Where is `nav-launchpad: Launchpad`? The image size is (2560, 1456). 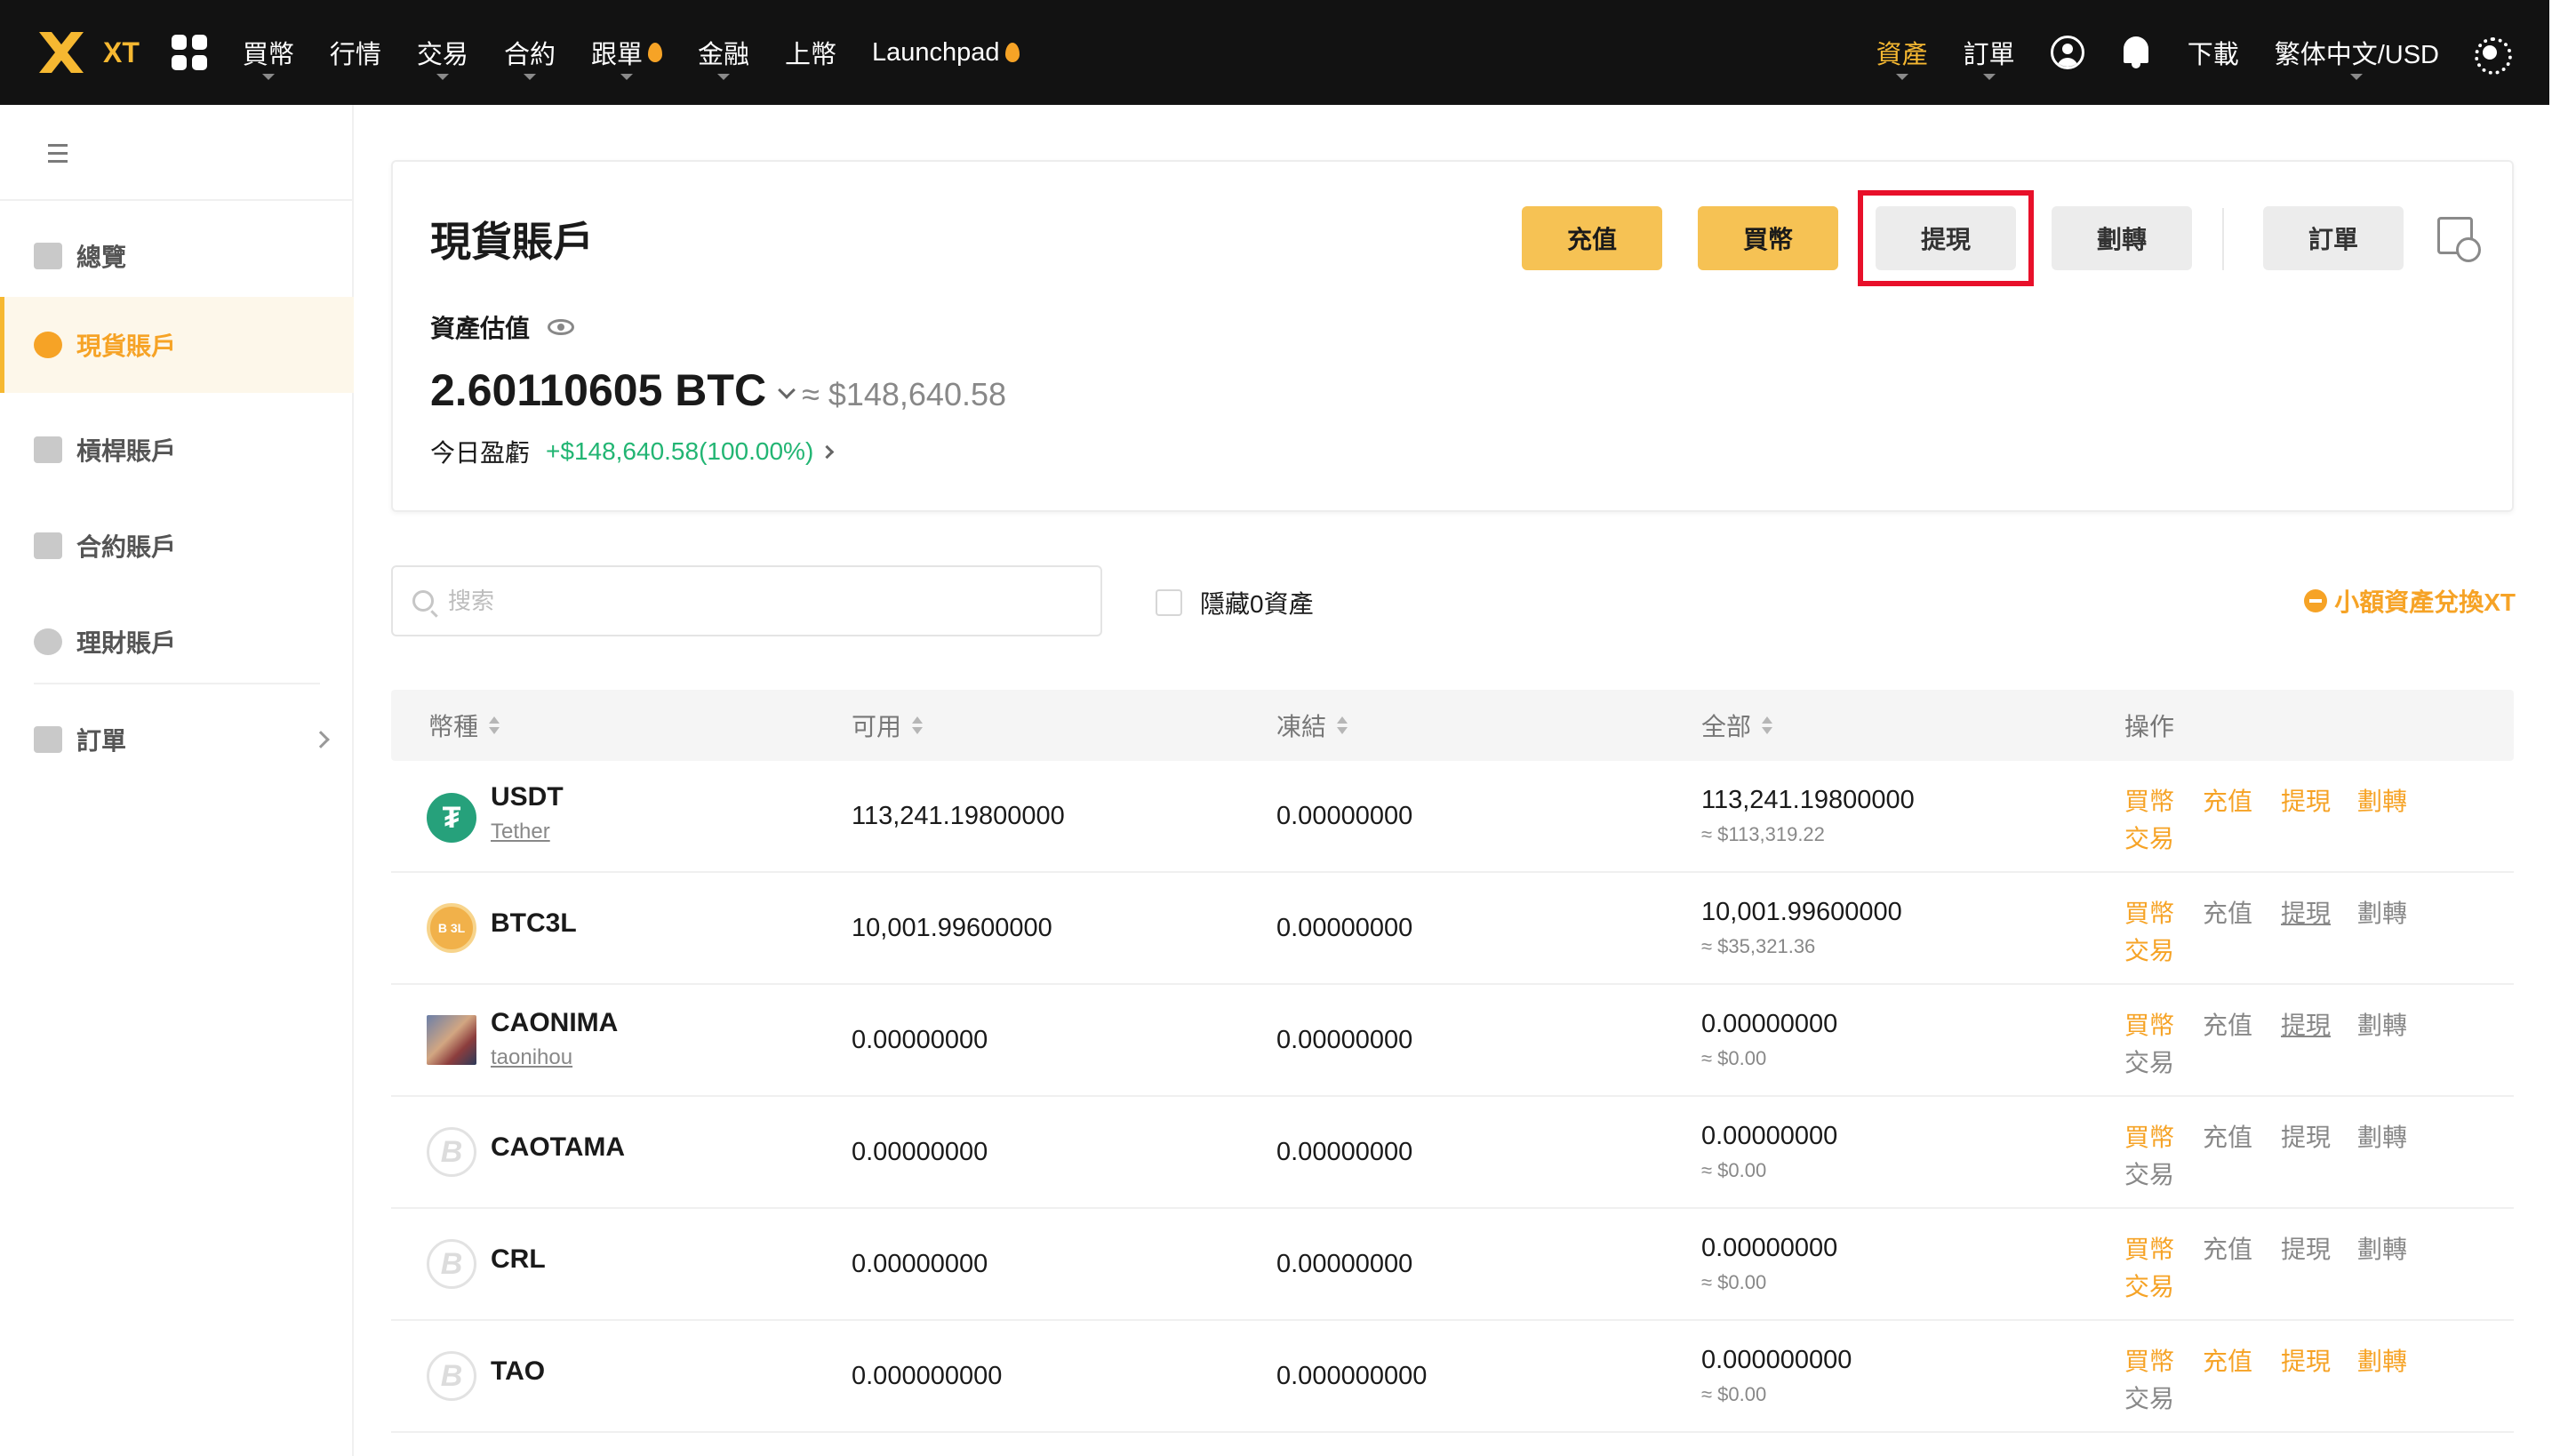 nav-launchpad: Launchpad is located at coordinates (946, 52).